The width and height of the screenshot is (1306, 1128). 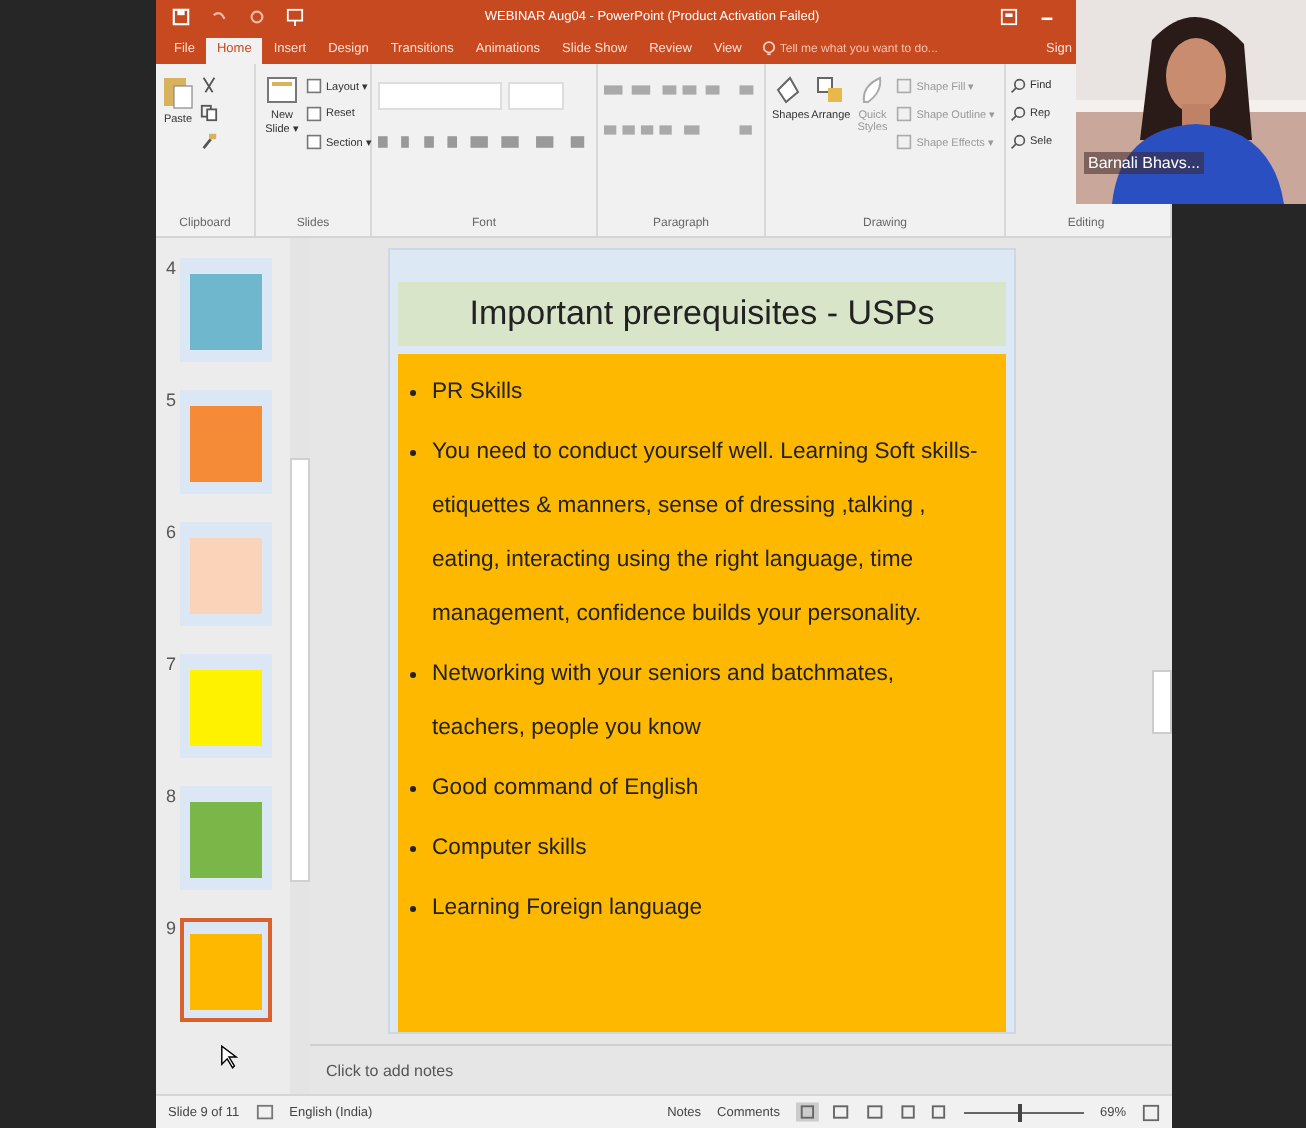 I want to click on view-buttons-icons, so click(x=871, y=1112).